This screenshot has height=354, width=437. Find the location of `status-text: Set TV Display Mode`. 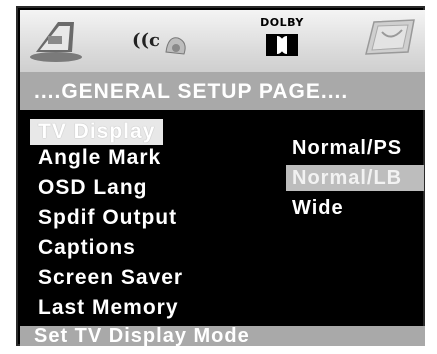

status-text: Set TV Display Mode is located at coordinates (142, 336).